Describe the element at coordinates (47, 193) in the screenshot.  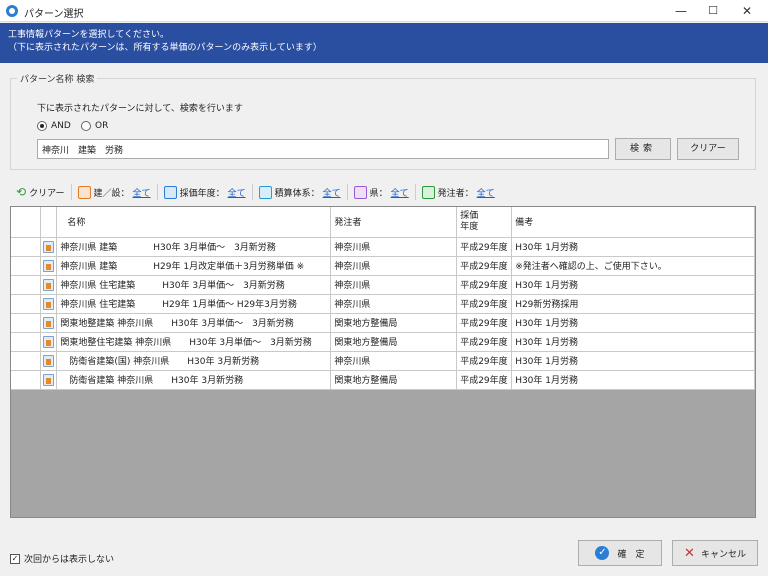
I see `filter-clear-label: クリアー` at that location.